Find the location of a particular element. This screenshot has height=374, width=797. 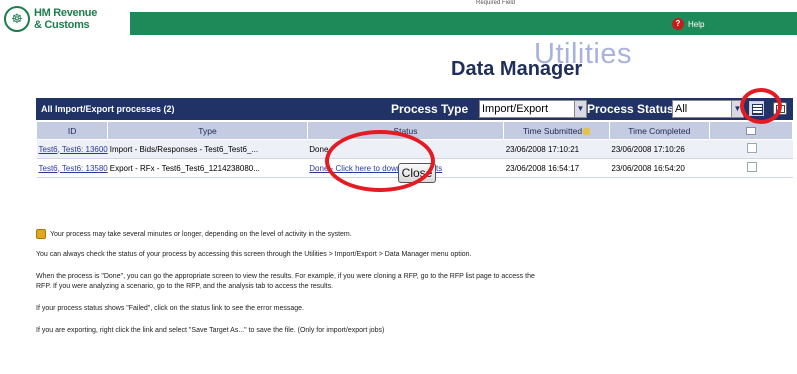

logo-text: HM Revenue & Customs is located at coordinates (66, 19).